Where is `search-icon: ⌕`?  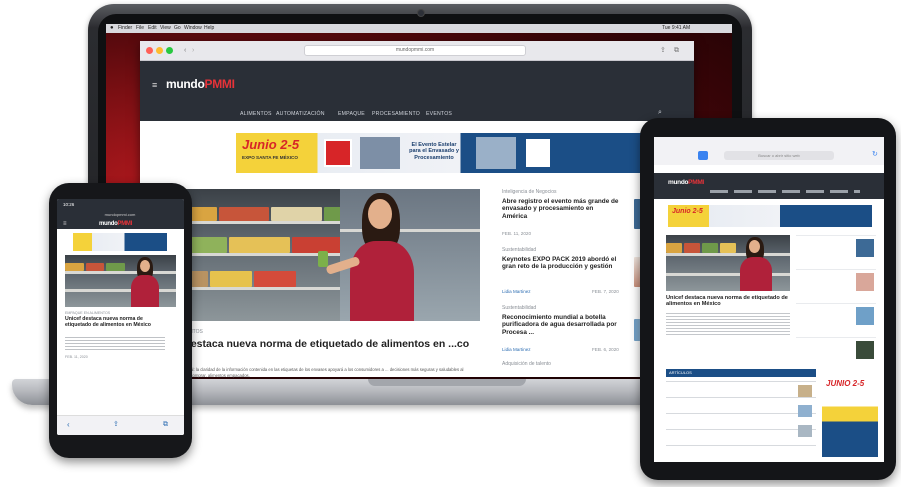 search-icon: ⌕ is located at coordinates (660, 113).